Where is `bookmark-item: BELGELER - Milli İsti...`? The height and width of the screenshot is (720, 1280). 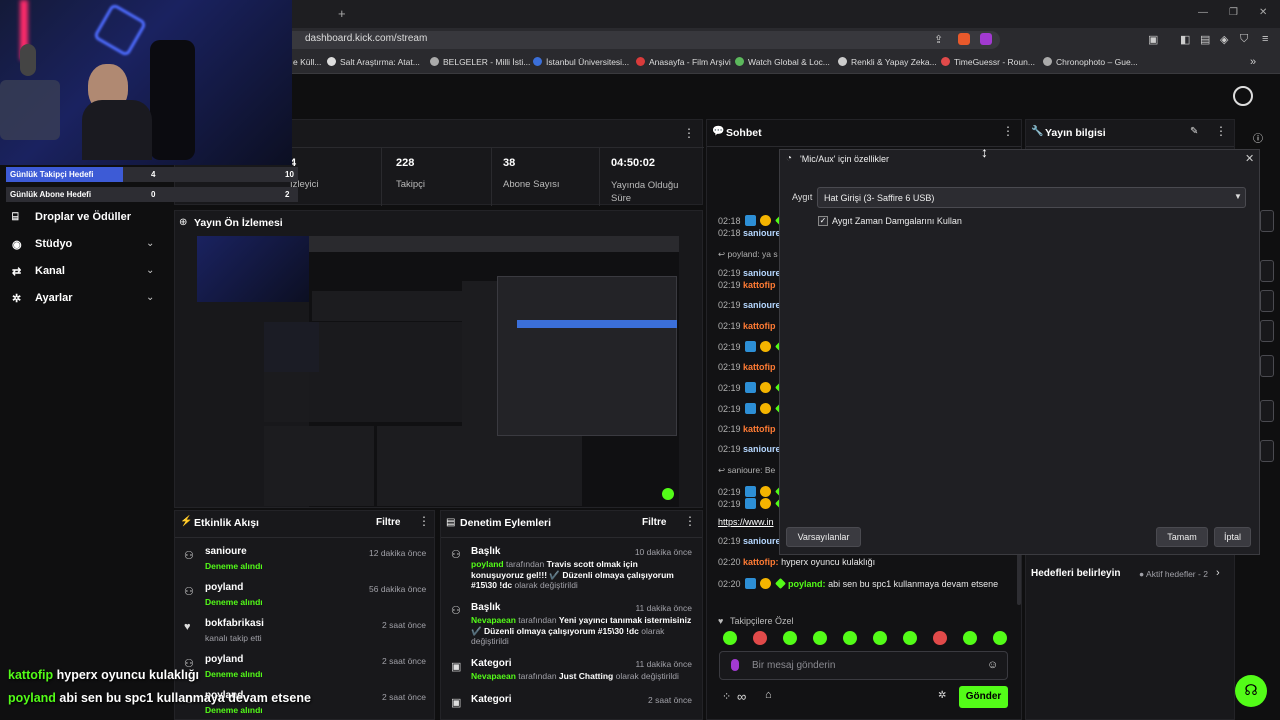 bookmark-item: BELGELER - Milli İsti... is located at coordinates (480, 62).